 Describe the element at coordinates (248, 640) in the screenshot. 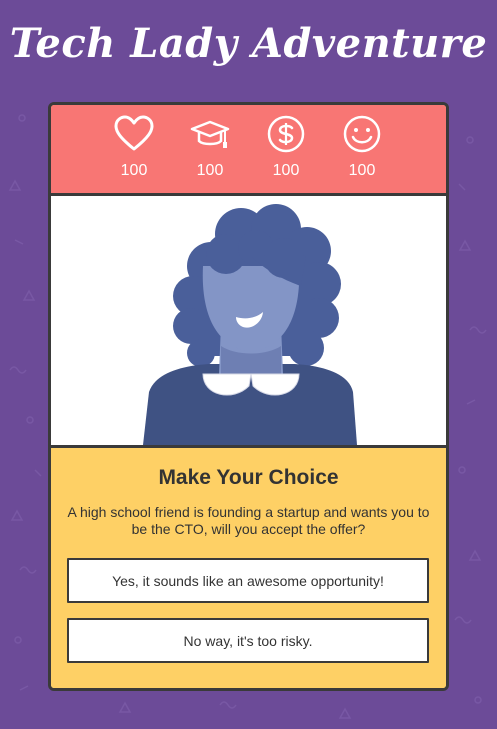

I see `decline-offer-button: No way, it's too risky.` at that location.